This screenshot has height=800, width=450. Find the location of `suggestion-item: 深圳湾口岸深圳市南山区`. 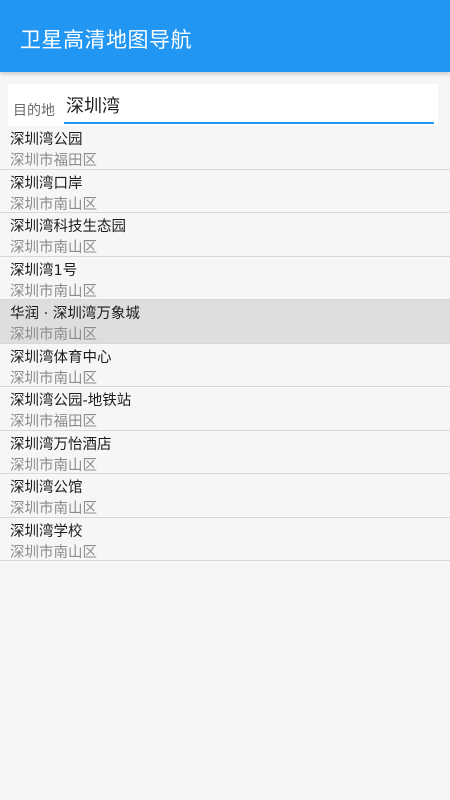

suggestion-item: 深圳湾口岸深圳市南山区 is located at coordinates (225, 191).